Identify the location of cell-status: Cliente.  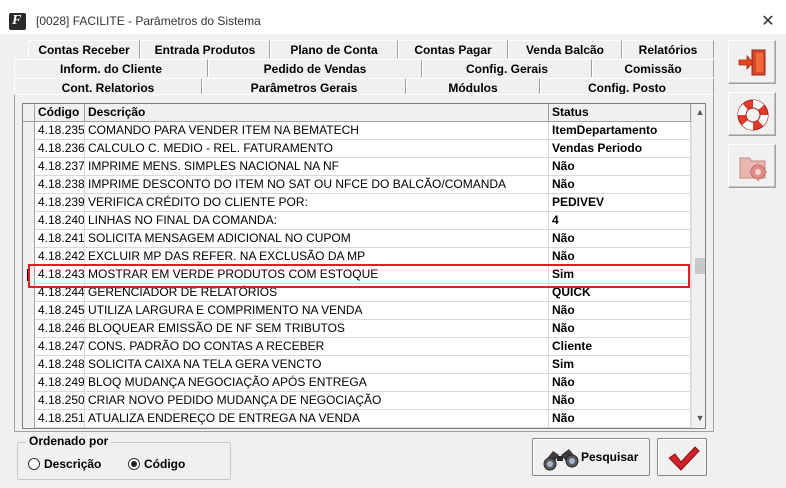
(620, 347).